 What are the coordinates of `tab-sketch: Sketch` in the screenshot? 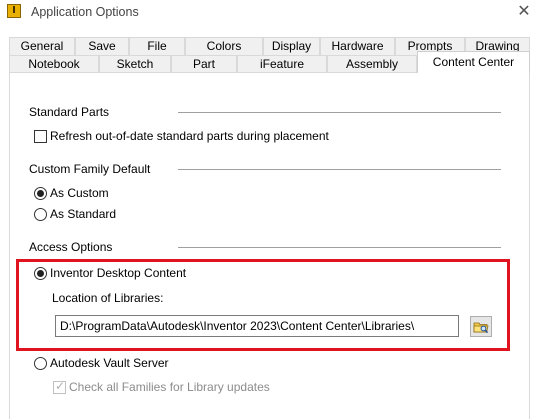 It's located at (135, 64).